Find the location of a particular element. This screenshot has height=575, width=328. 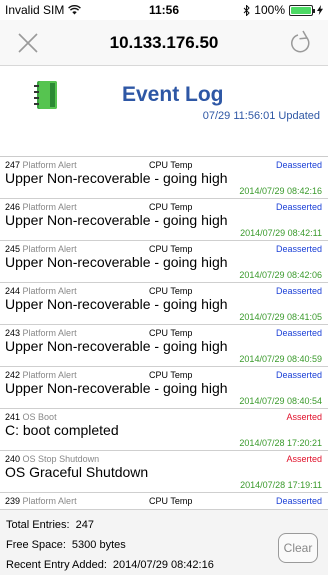

page-title: Event Log is located at coordinates (173, 94).